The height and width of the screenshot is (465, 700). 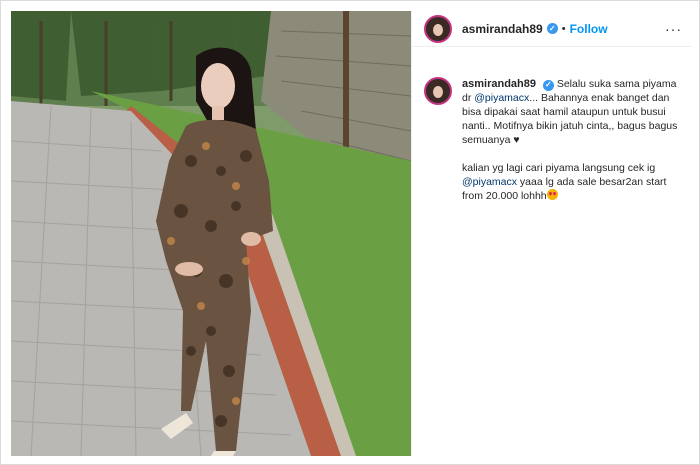 I want to click on heart-eyes-emoji-icon, so click(x=552, y=194).